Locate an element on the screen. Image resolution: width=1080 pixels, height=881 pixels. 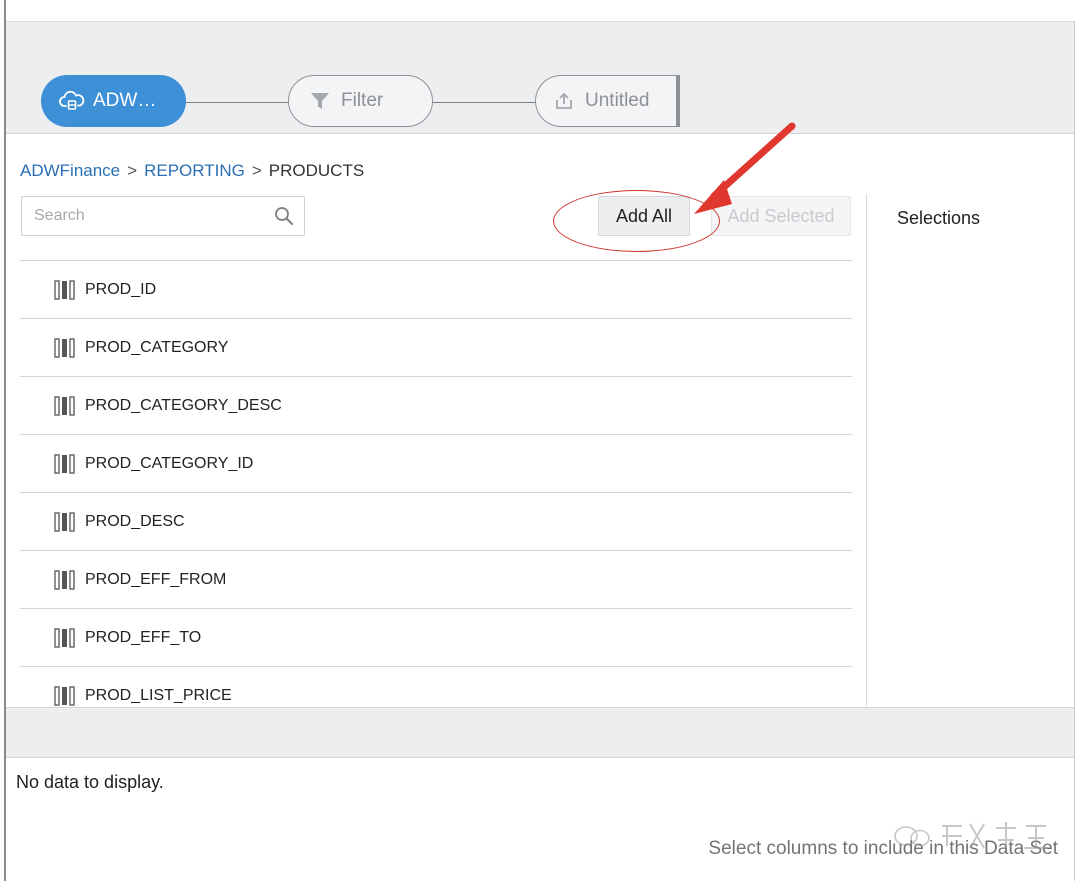
panel-divider is located at coordinates (866, 450).